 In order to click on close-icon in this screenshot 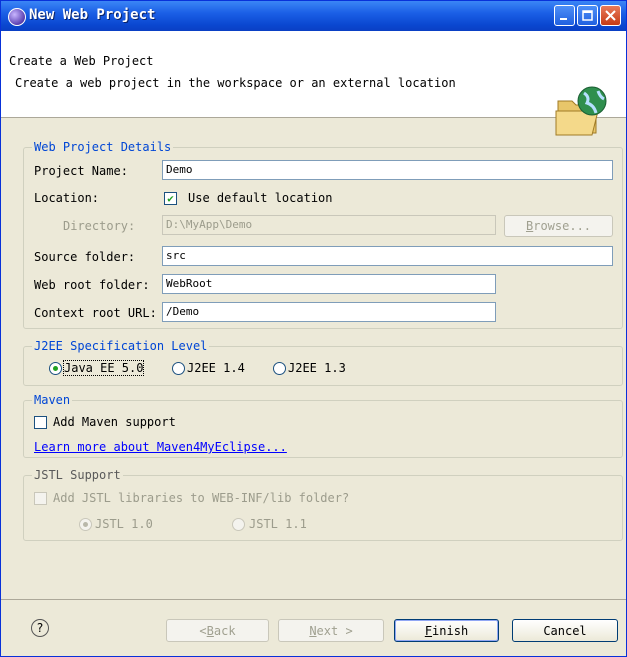, I will do `click(610, 15)`.